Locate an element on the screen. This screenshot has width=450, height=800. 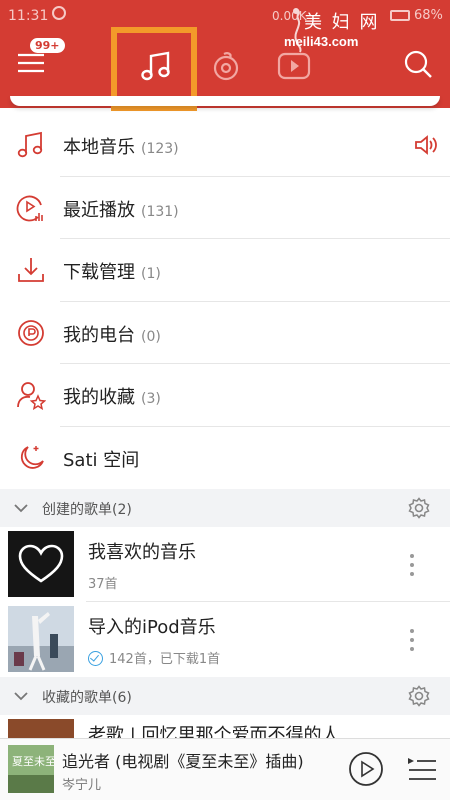
status-bar: 11:31 0.00K 68% is located at coordinates (225, 16).